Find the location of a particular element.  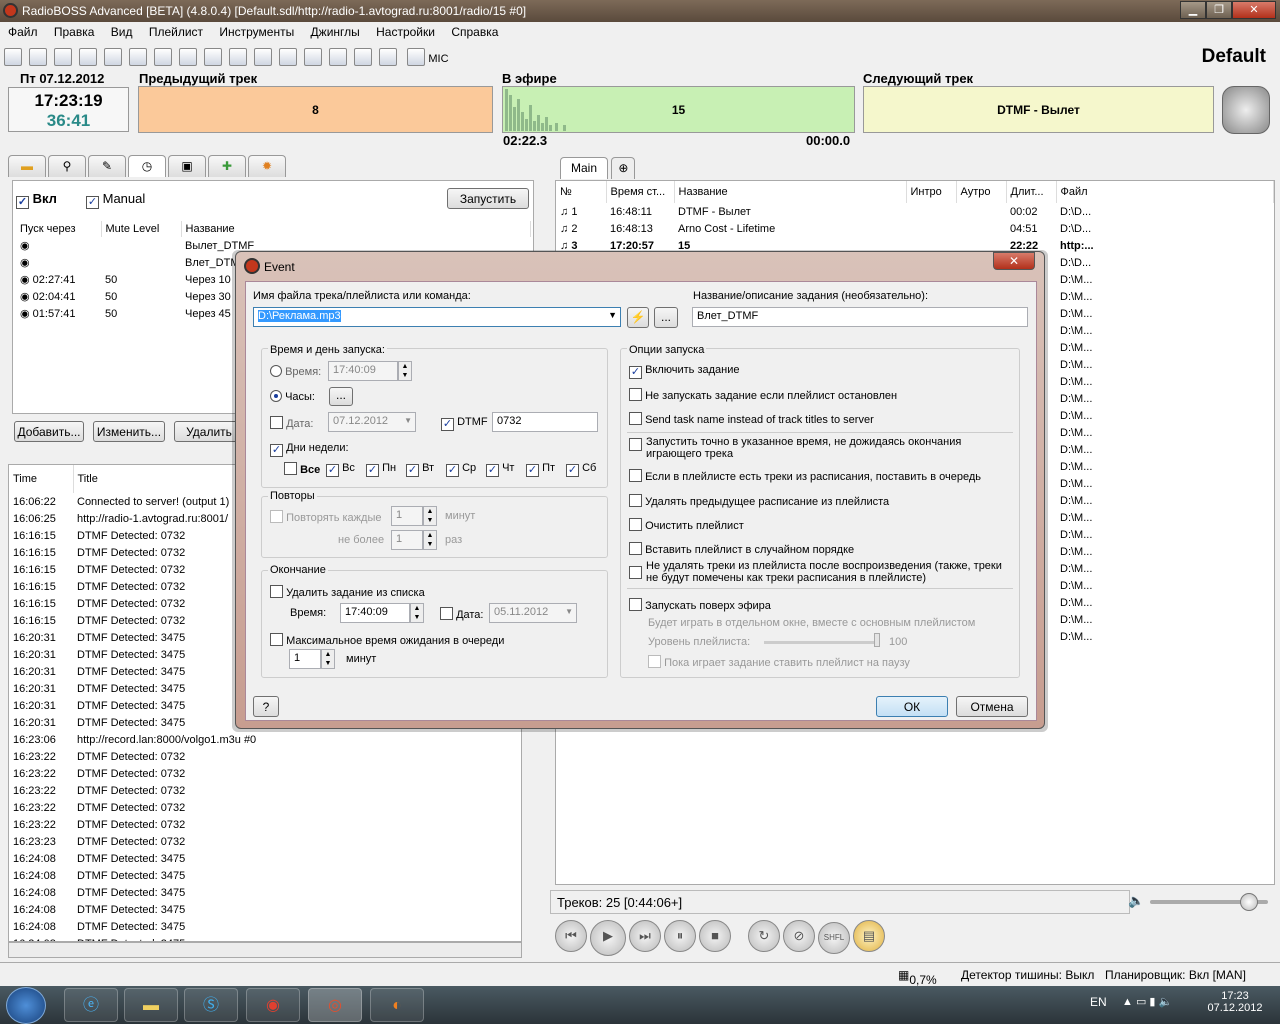

tab-main: Main is located at coordinates (584, 168).